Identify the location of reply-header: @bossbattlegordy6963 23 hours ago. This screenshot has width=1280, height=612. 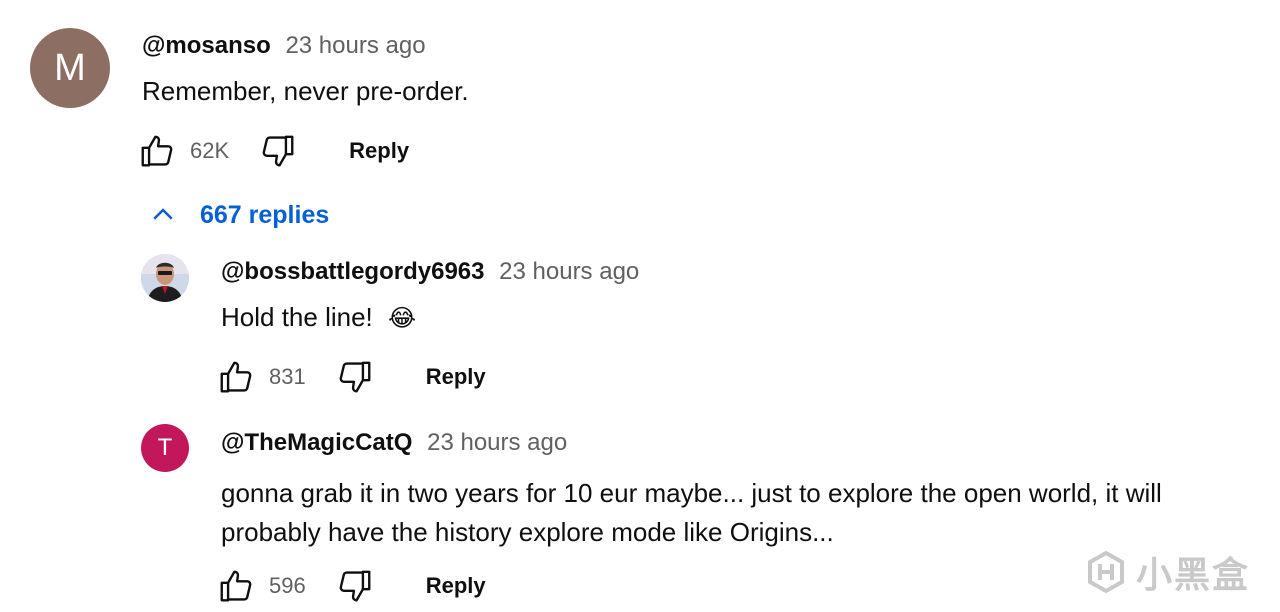
(430, 272).